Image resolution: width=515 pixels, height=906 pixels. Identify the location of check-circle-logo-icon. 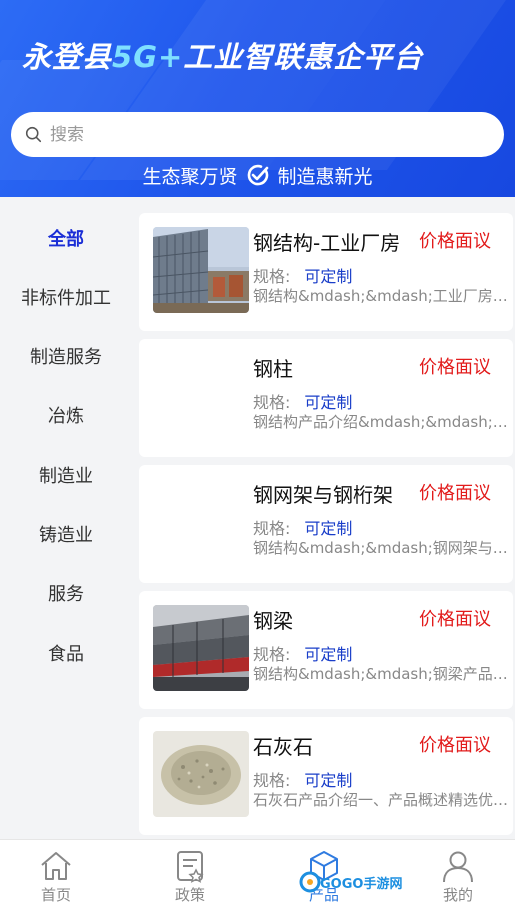
(257, 175).